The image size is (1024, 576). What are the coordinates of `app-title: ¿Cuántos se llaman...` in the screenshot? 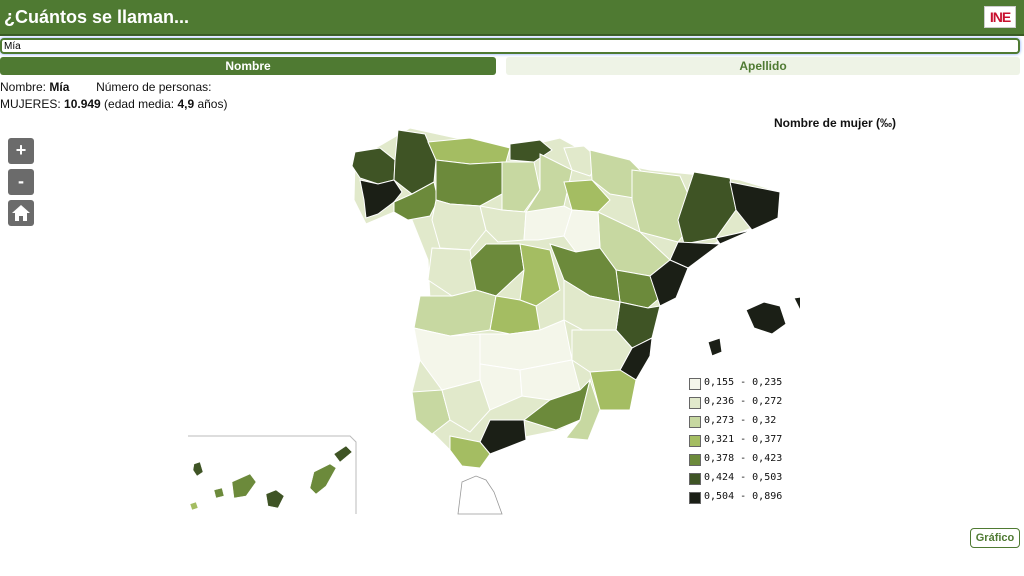 It's located at (97, 17).